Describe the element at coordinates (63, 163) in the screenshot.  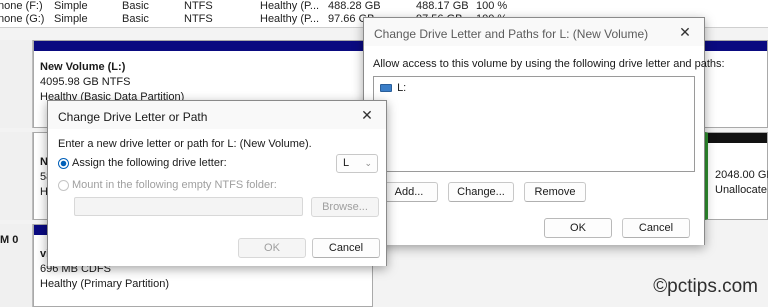
I see `assign-letter-radio` at that location.